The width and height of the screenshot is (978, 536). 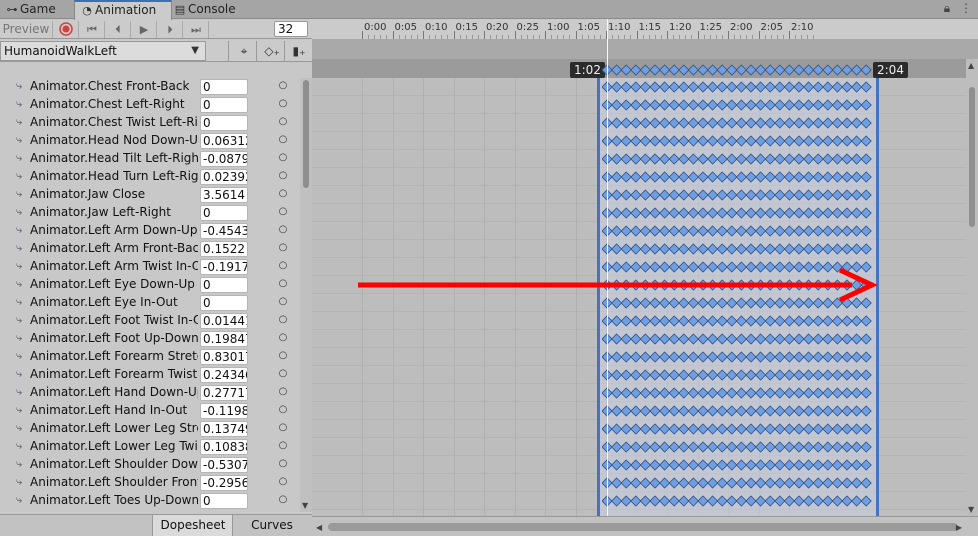 What do you see at coordinates (959, 527) in the screenshot?
I see `scroll-right-arrow-icon: ▶` at bounding box center [959, 527].